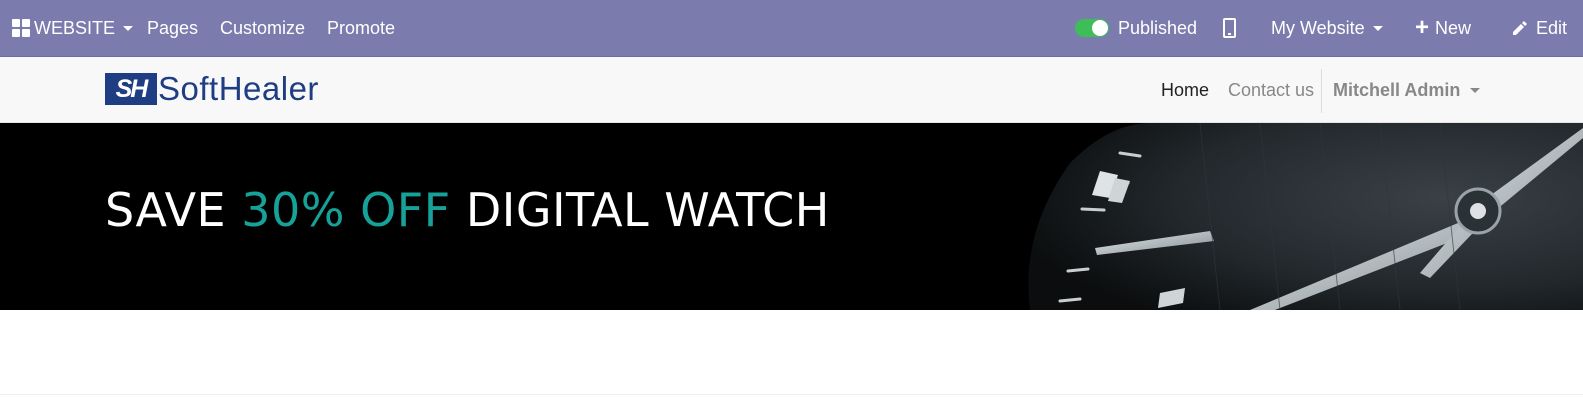 This screenshot has height=400, width=1583. What do you see at coordinates (1092, 28) in the screenshot?
I see `toggle-switch-icon` at bounding box center [1092, 28].